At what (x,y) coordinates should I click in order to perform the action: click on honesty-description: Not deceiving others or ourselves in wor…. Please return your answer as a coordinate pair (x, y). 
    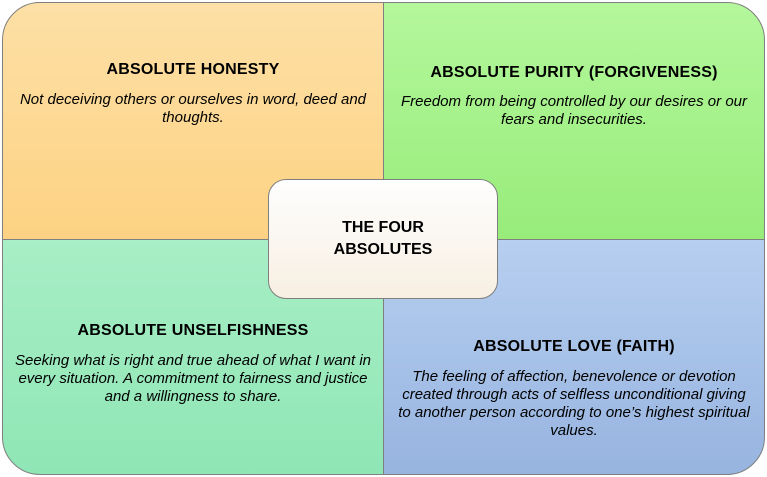
    Looking at the image, I should click on (193, 108).